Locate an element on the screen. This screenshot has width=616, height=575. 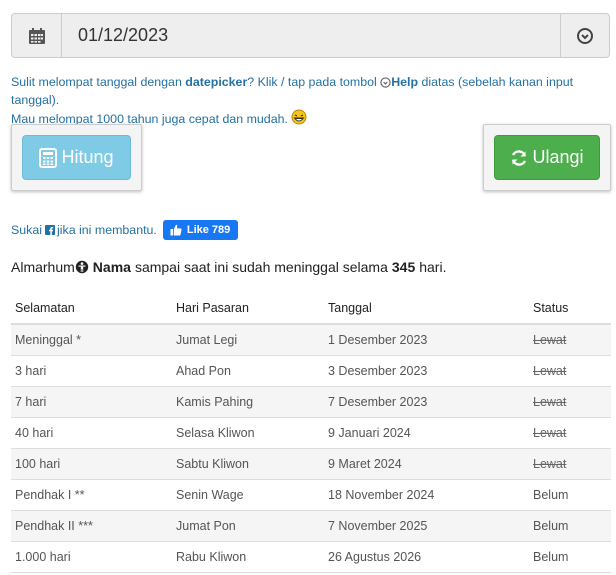
cell-pasaran: Jumat Pon is located at coordinates (248, 526).